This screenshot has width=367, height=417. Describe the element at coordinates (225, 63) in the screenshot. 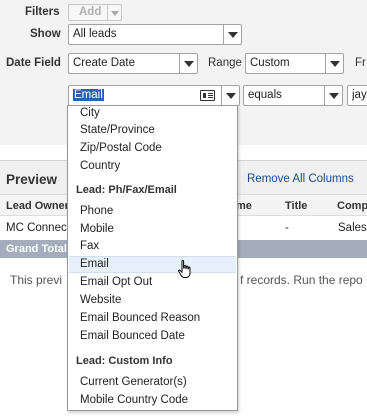

I see `range-label: Range` at that location.